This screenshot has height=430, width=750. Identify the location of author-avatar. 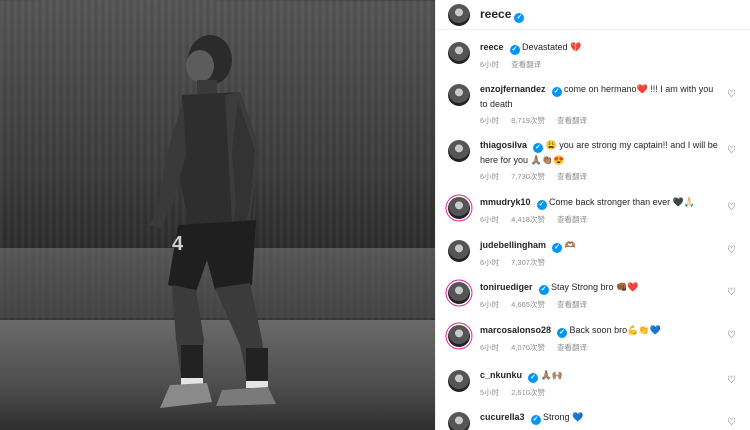
(459, 14).